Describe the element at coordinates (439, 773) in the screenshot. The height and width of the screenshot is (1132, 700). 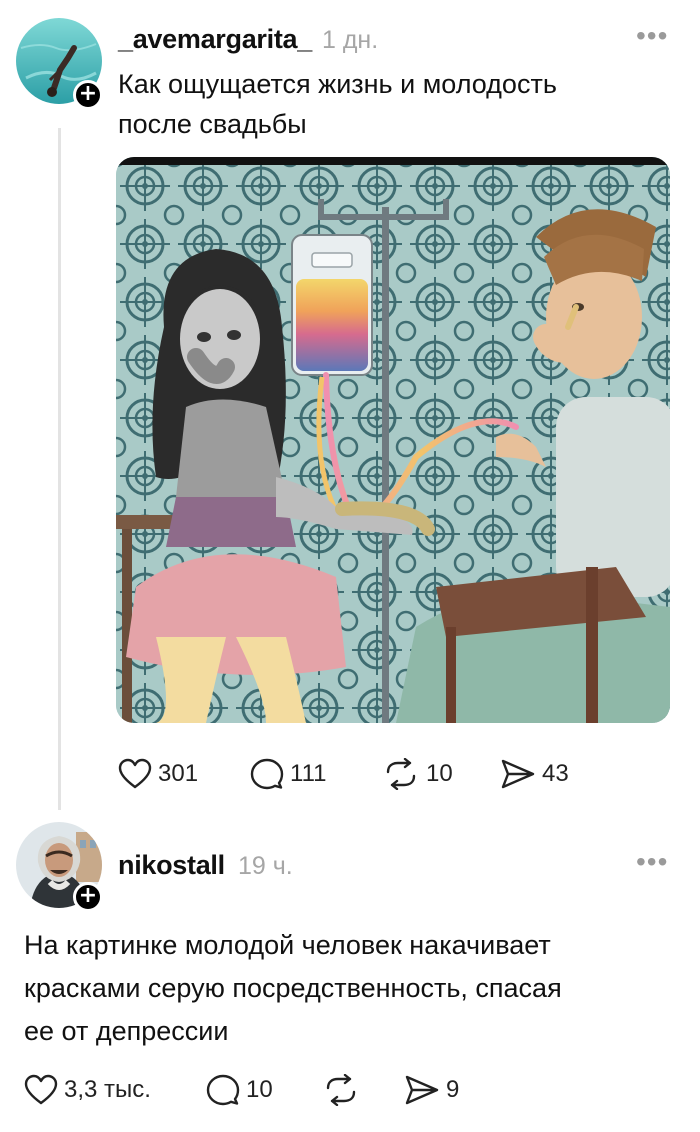
I see `repost-count: 10` at that location.